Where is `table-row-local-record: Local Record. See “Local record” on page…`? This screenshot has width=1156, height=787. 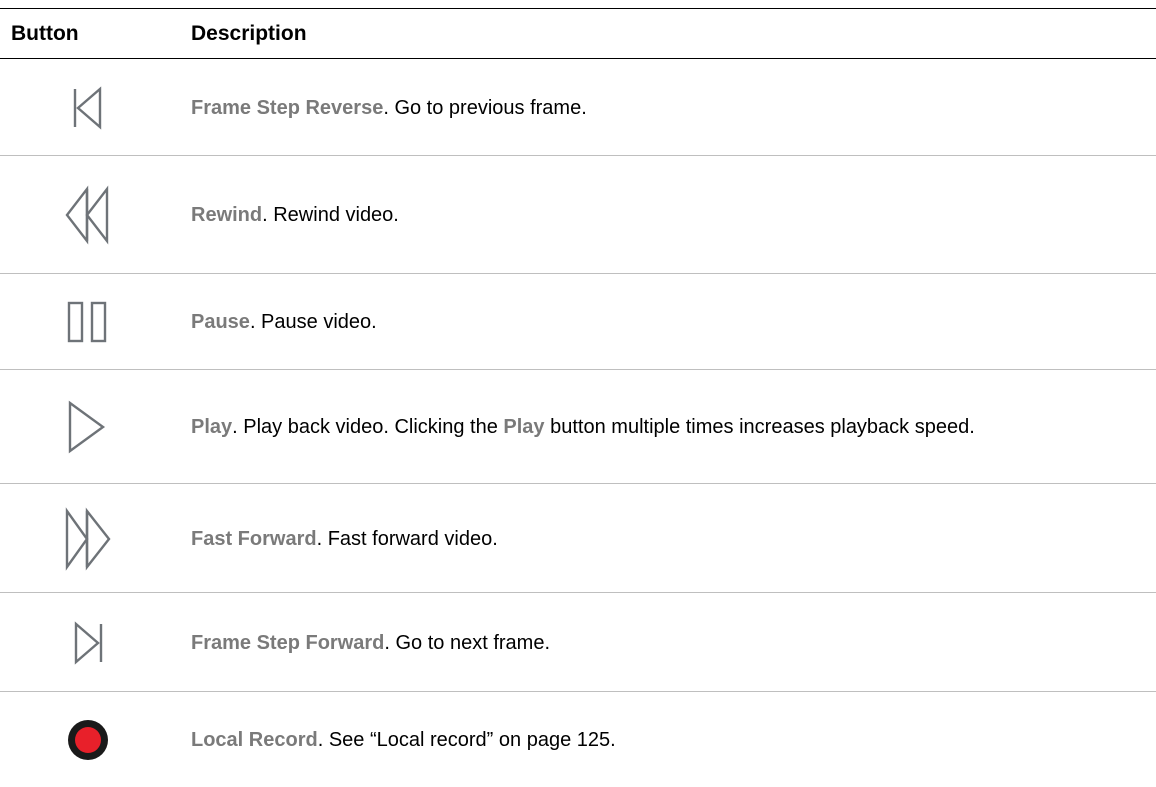
table-row-local-record: Local Record. See “Local record” on page… is located at coordinates (578, 739).